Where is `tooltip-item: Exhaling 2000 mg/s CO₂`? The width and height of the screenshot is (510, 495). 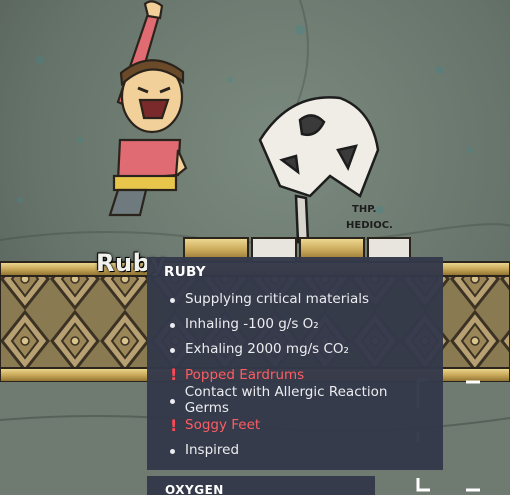
tooltip-item: Exhaling 2000 mg/s CO₂ is located at coordinates (297, 349).